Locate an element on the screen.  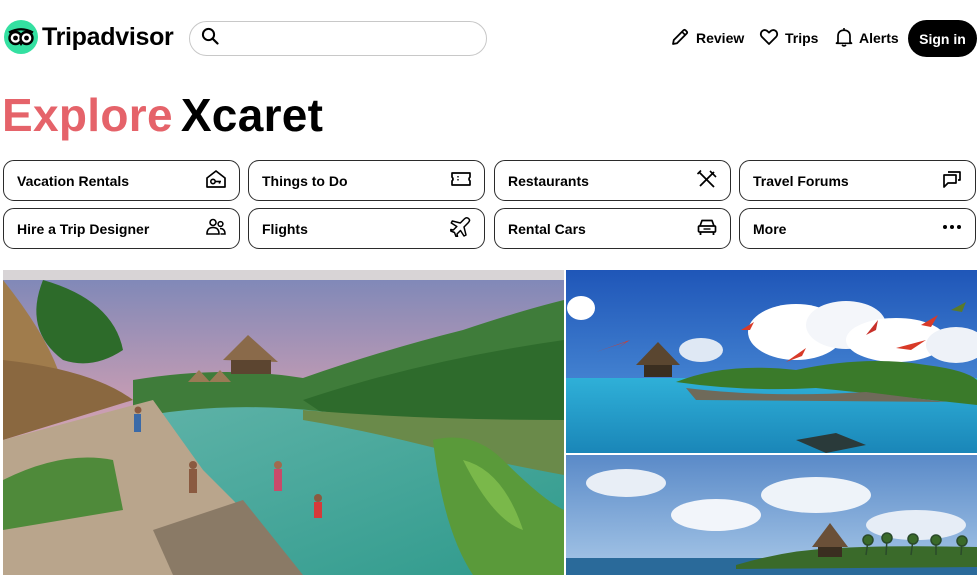
nav-trips: Trips is located at coordinates (788, 38).